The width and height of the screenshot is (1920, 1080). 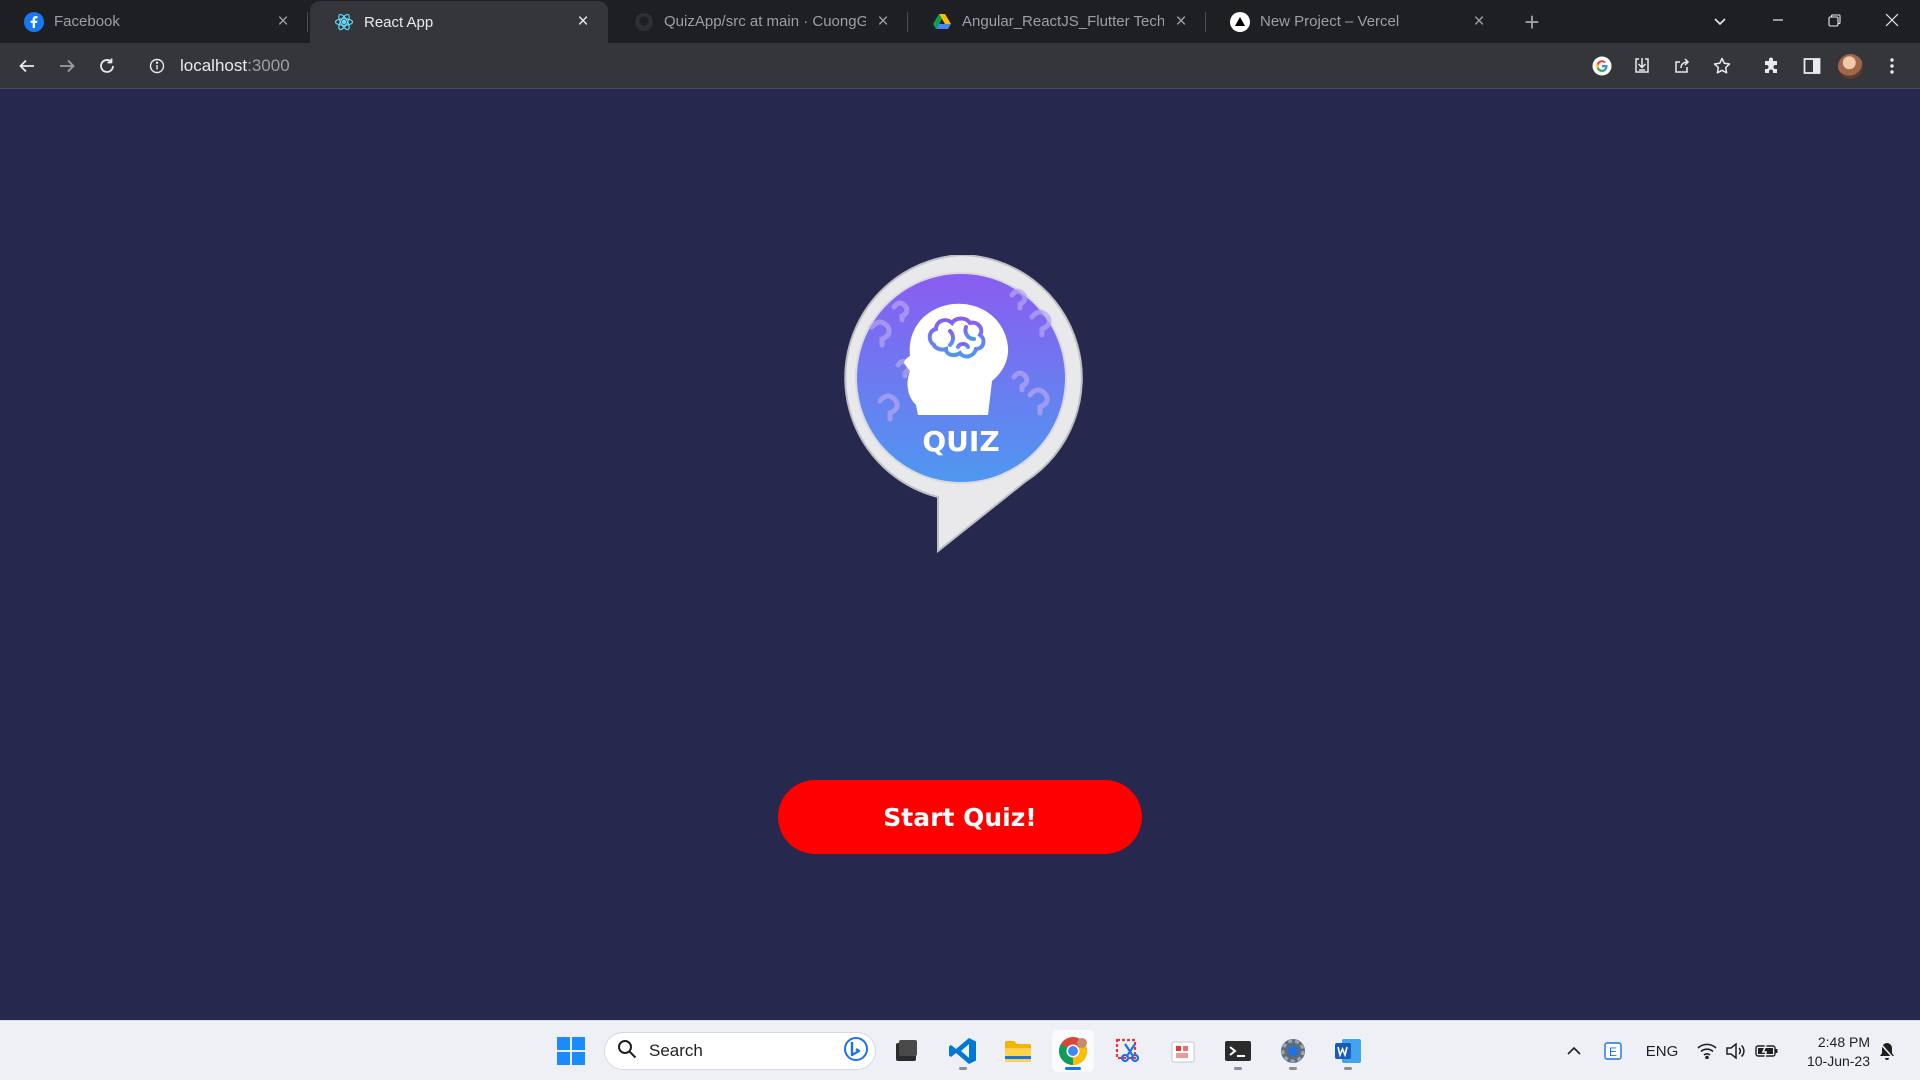 What do you see at coordinates (27, 66) in the screenshot?
I see `back-icon` at bounding box center [27, 66].